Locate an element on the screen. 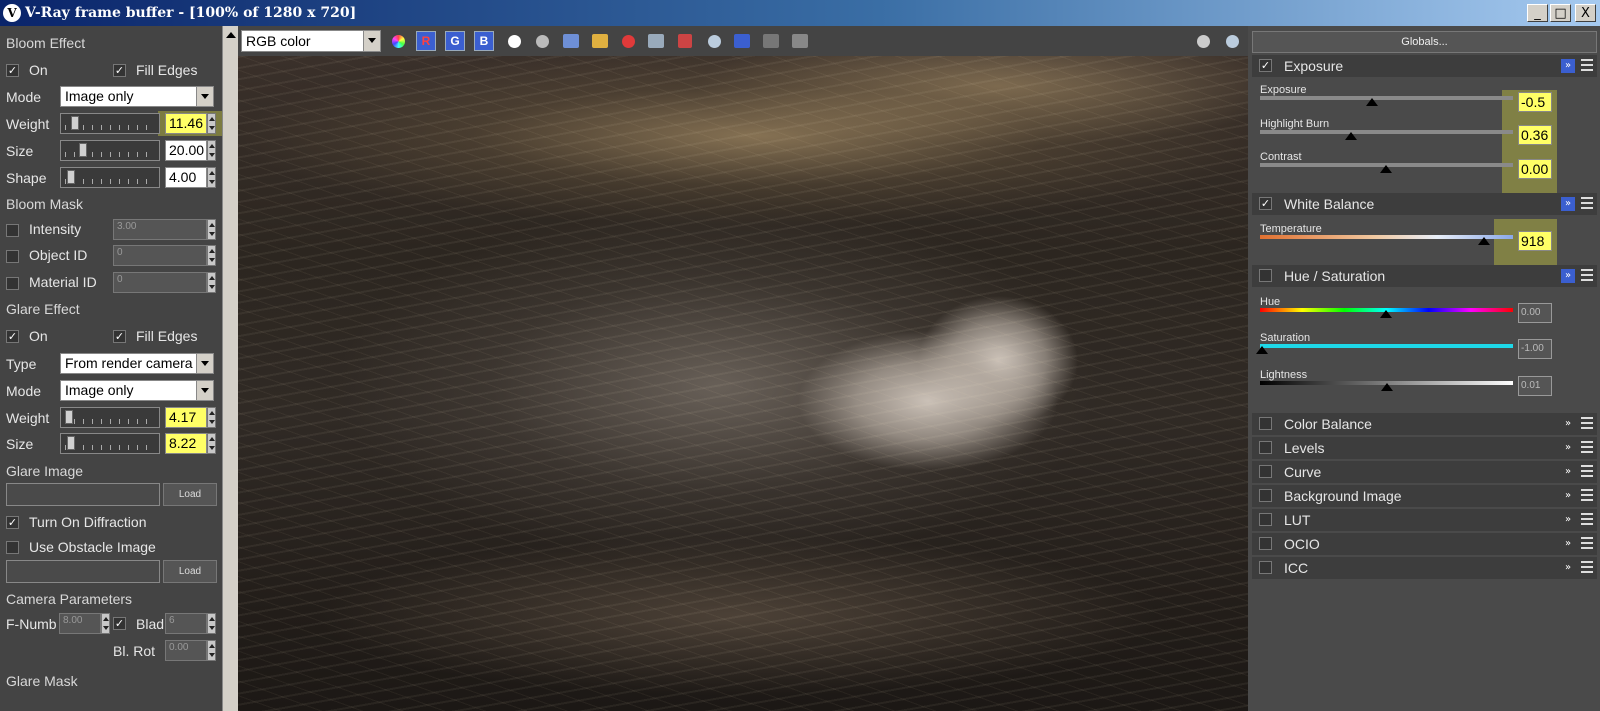 This screenshot has width=1600, height=711. highlight-burn-input: 0.36 is located at coordinates (1535, 135).